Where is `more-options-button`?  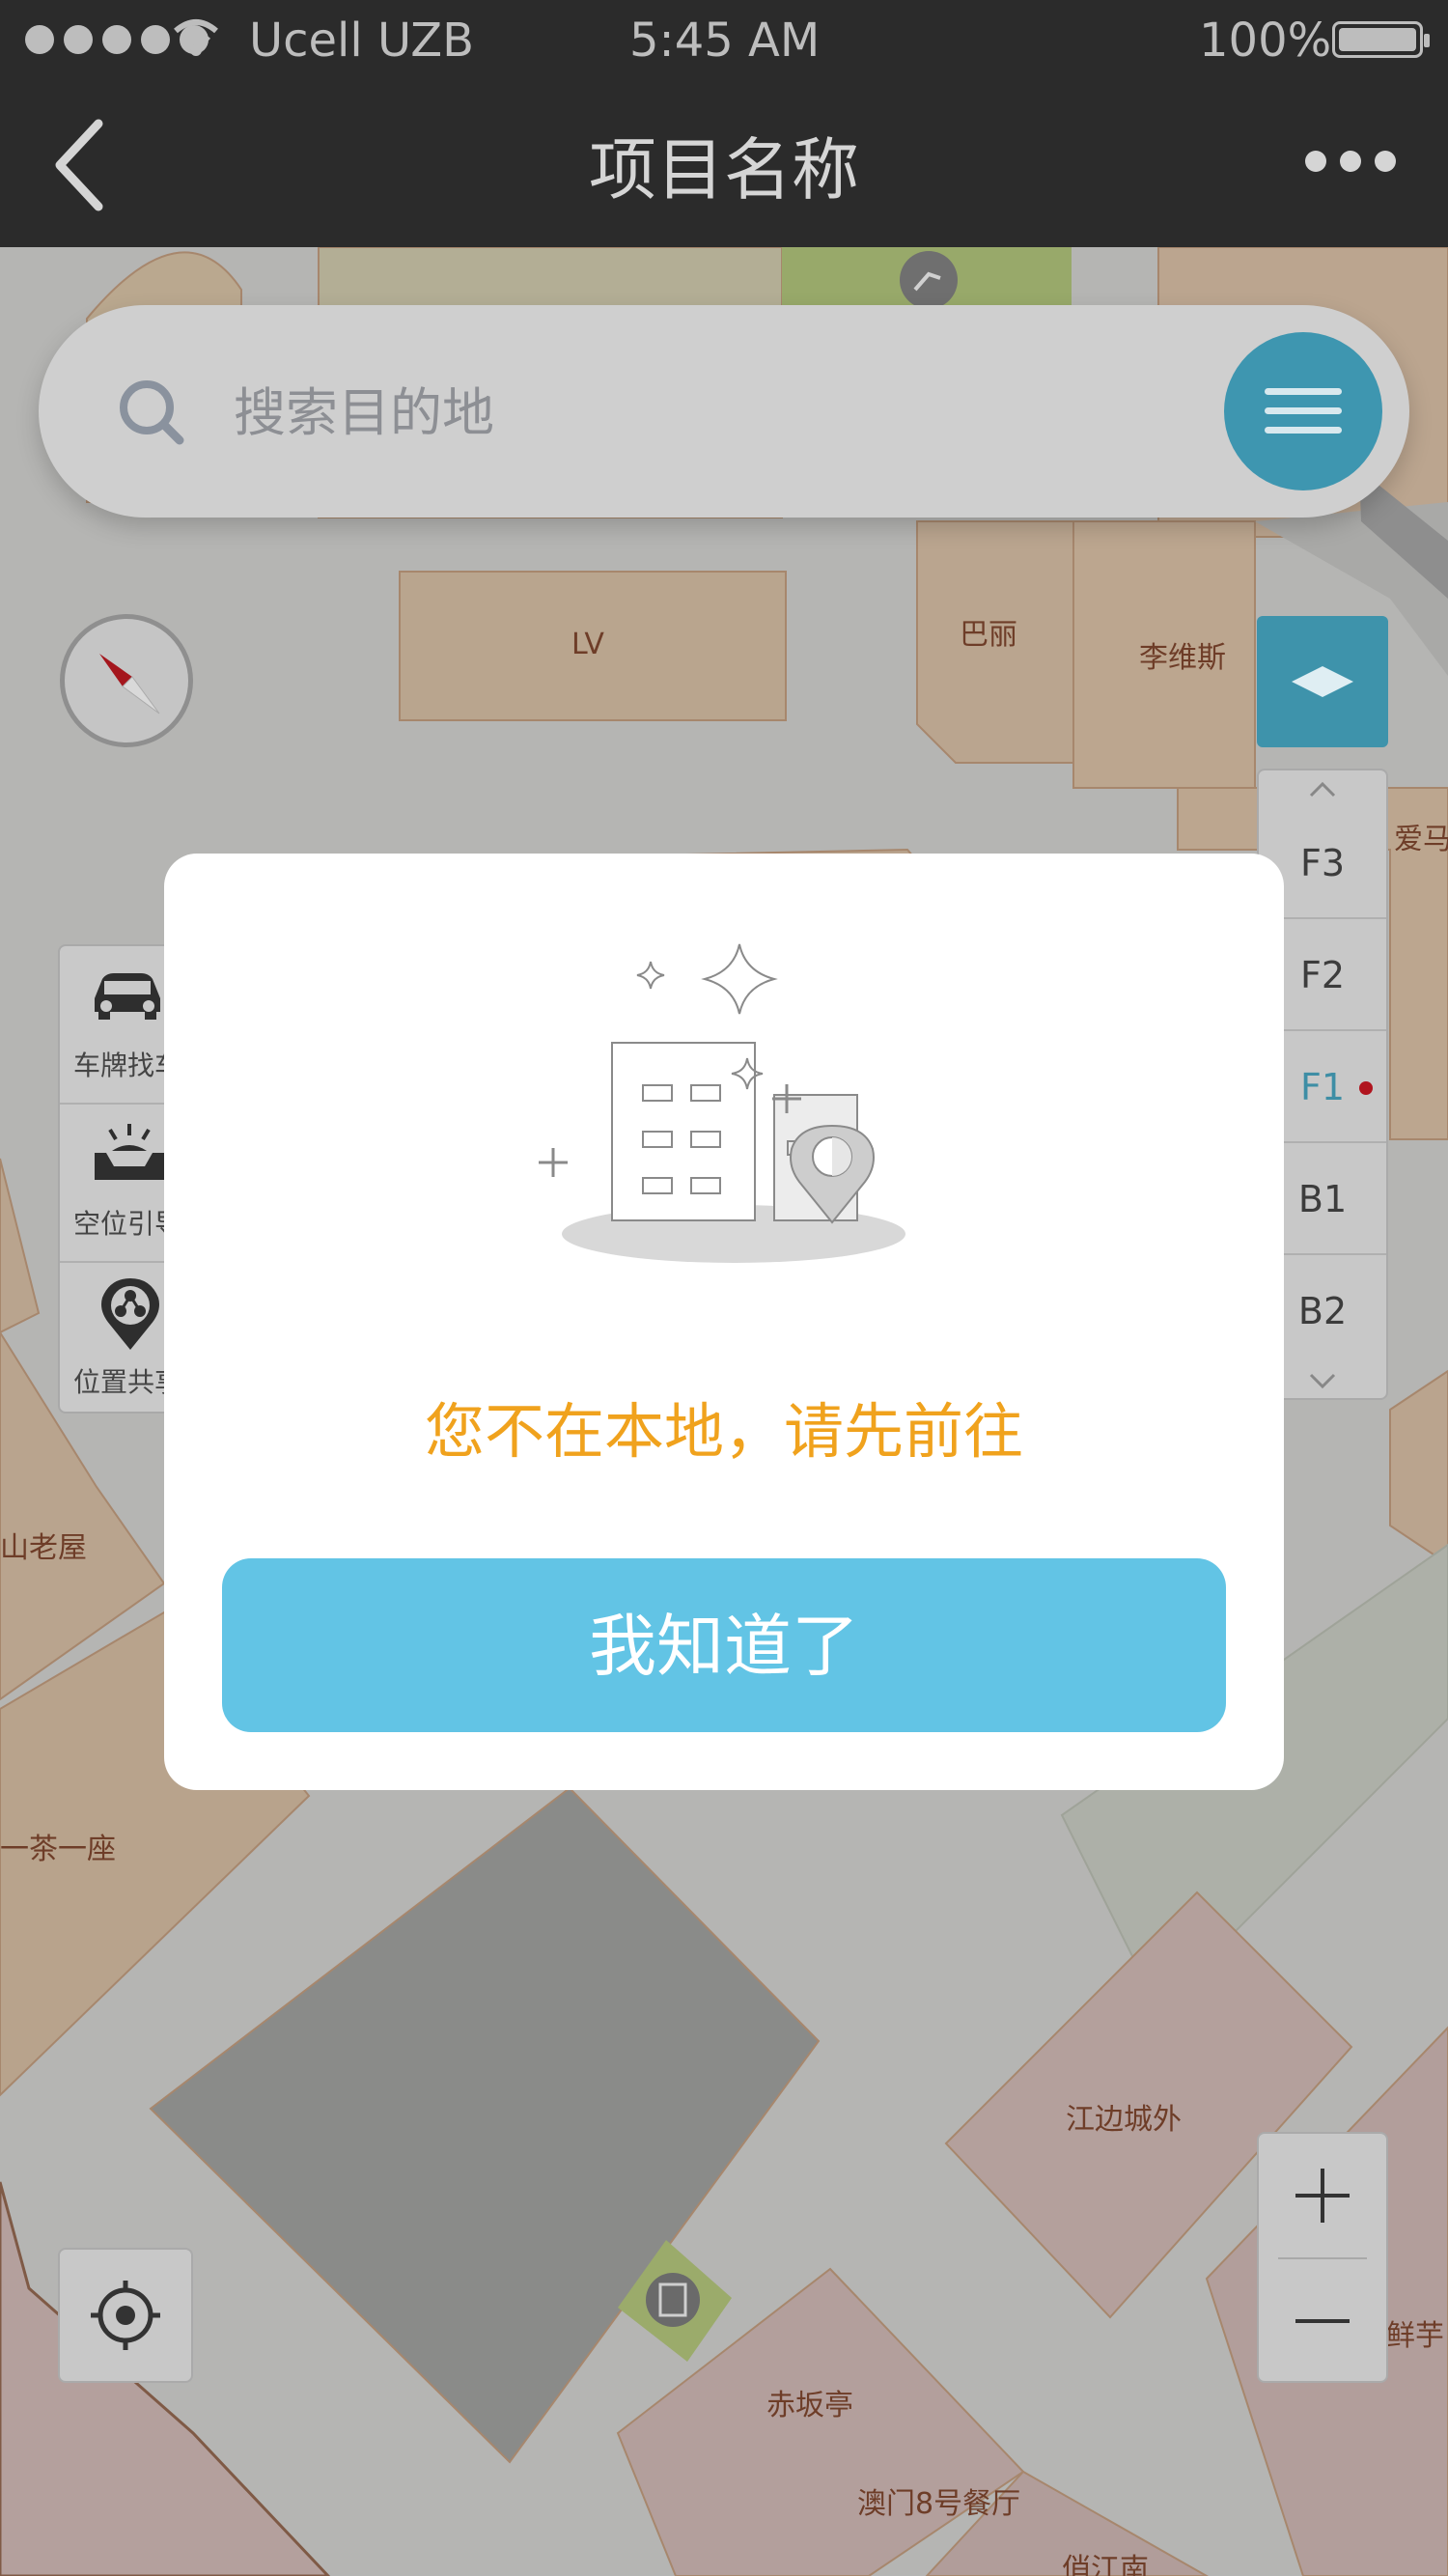
more-options-button is located at coordinates (1350, 162).